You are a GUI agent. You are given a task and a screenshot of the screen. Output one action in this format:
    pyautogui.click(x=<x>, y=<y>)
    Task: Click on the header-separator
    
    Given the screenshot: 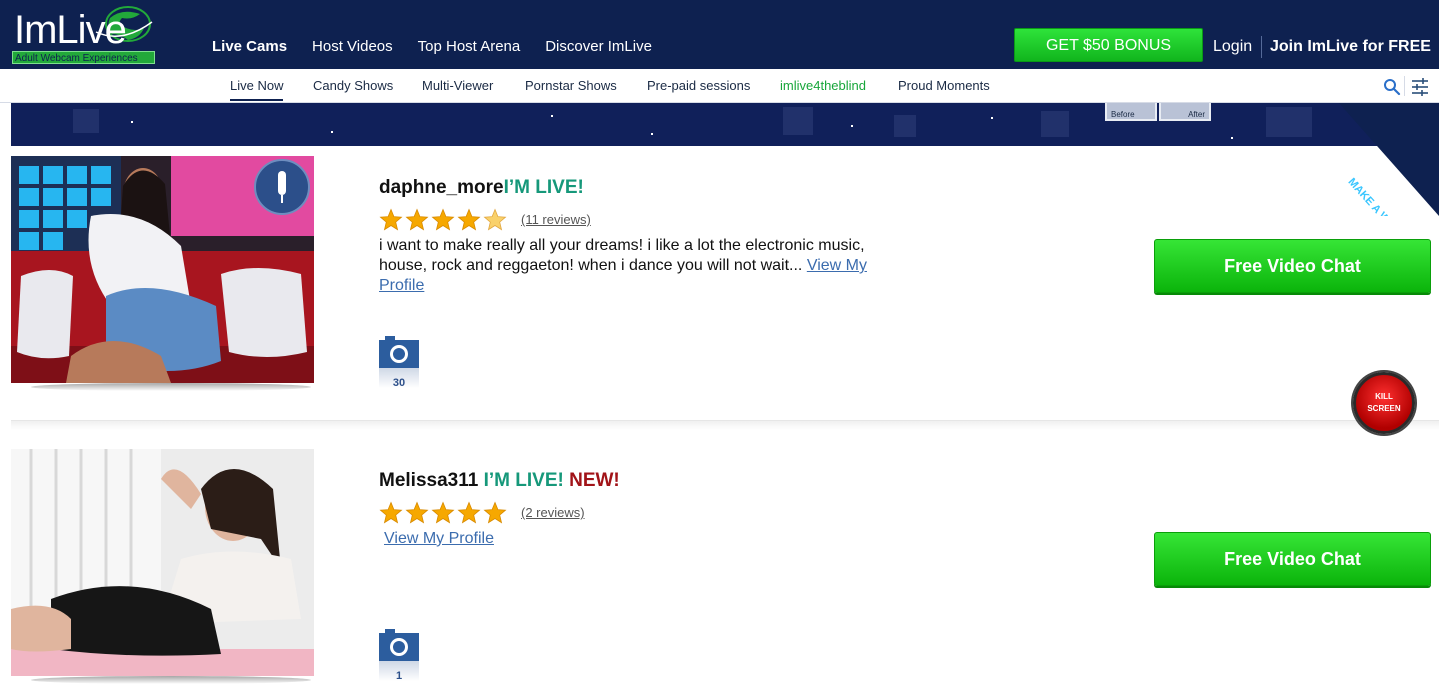 What is the action you would take?
    pyautogui.click(x=1261, y=47)
    